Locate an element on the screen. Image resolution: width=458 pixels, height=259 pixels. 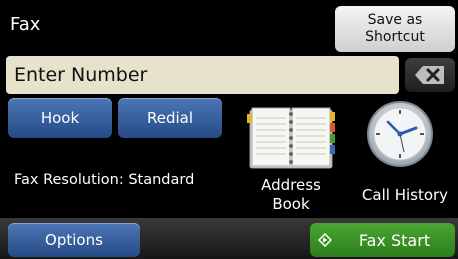
shortcut-label-line1: Save as is located at coordinates (395, 20).